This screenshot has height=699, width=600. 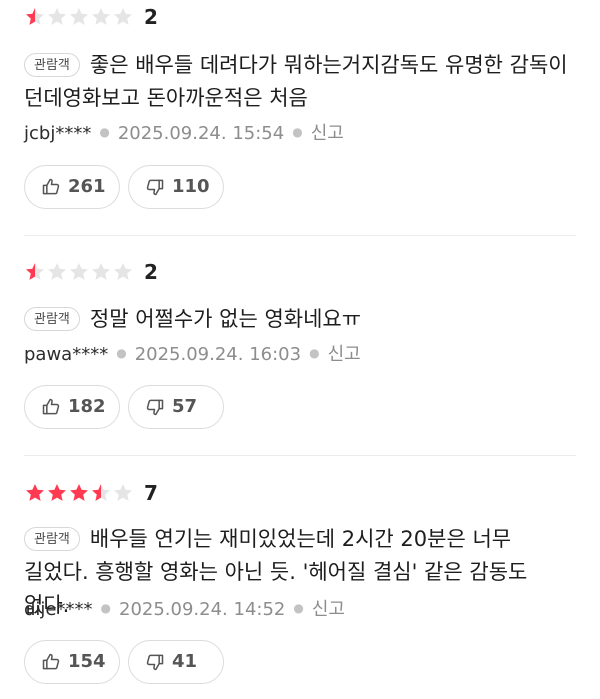 I want to click on rating-score: 7, so click(x=151, y=493).